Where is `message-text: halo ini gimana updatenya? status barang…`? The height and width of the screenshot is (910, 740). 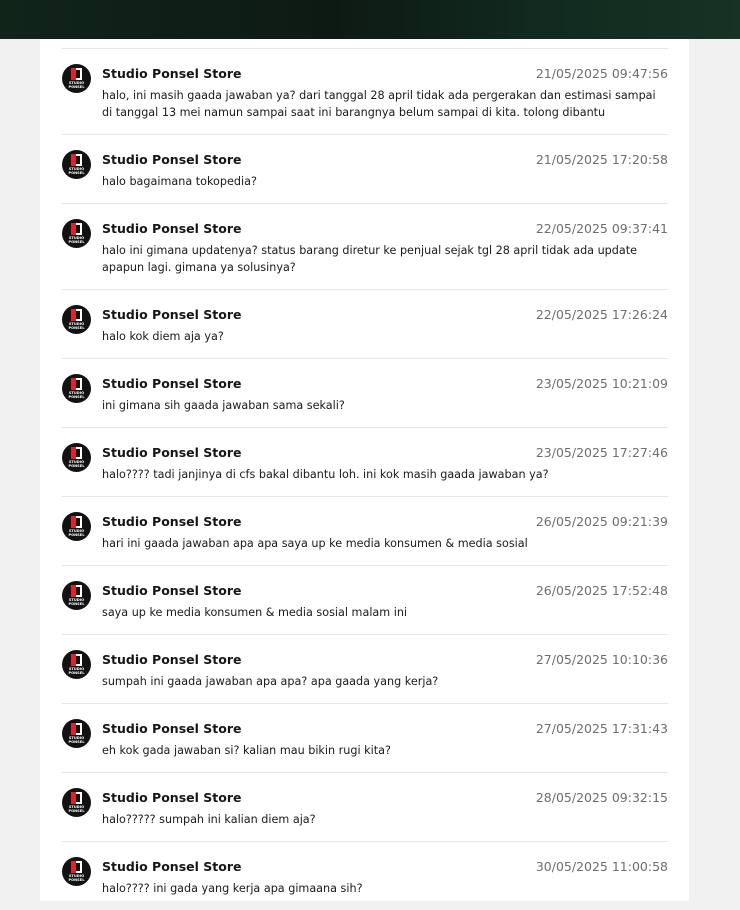
message-text: halo ini gimana updatenya? status barang… is located at coordinates (370, 259).